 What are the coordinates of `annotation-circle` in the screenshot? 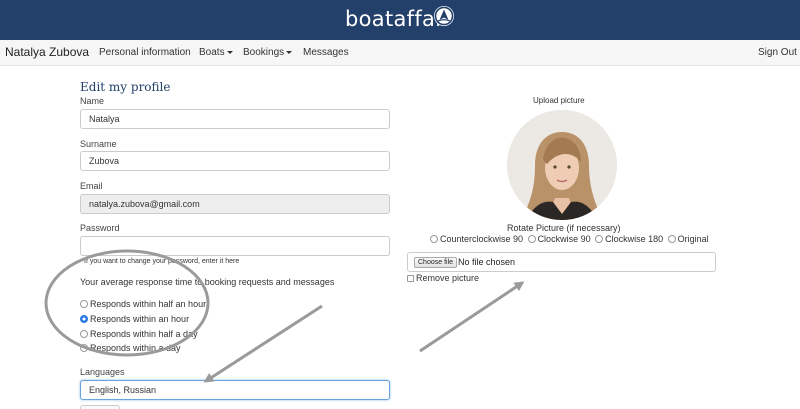 It's located at (127, 303).